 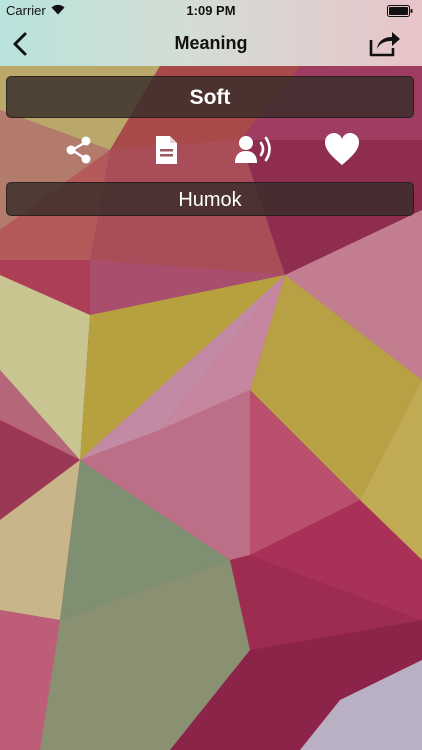 I want to click on speak-icon, so click(x=253, y=149).